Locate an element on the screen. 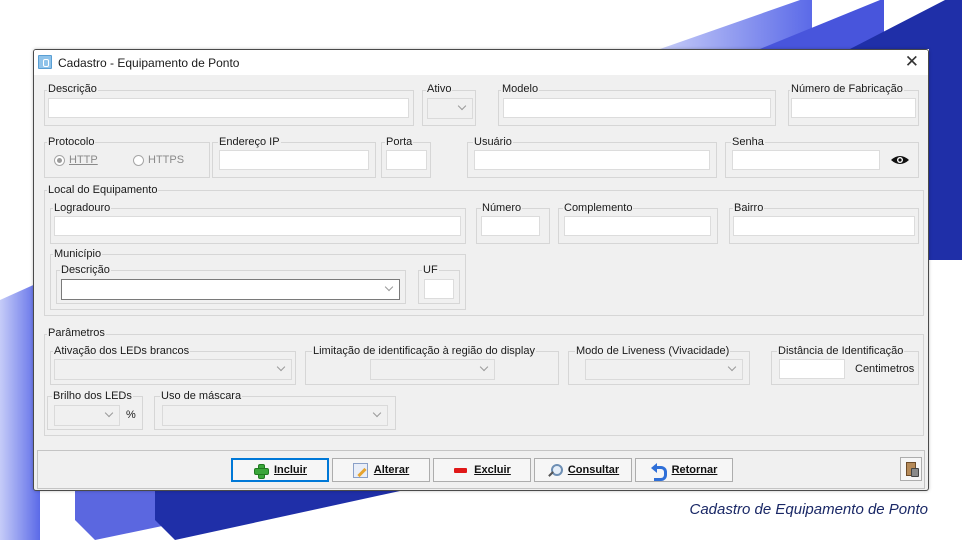 Image resolution: width=962 pixels, height=540 pixels. label-modo-liveness: Modo de Liveness (Vivacidade) is located at coordinates (653, 351).